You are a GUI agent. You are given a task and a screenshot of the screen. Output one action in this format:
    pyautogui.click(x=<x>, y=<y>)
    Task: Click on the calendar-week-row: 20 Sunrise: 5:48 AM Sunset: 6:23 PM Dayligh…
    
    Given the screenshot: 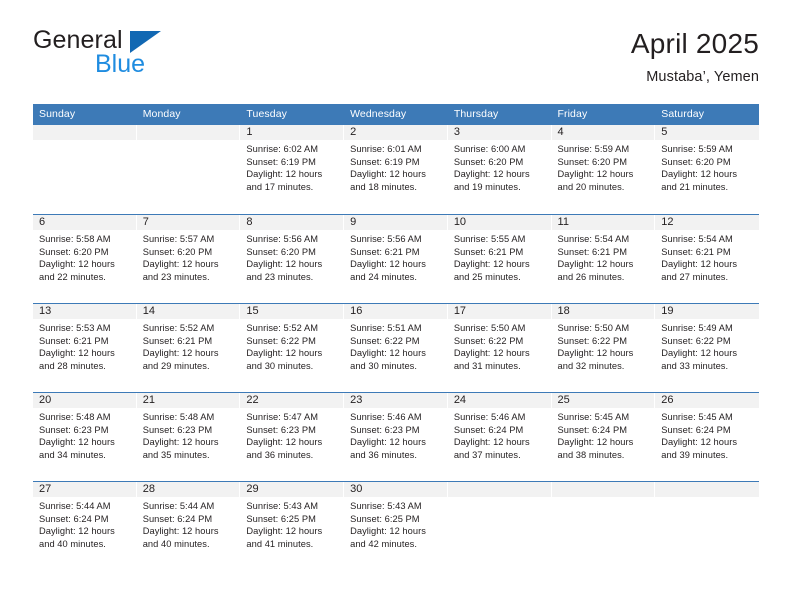 What is the action you would take?
    pyautogui.click(x=396, y=436)
    